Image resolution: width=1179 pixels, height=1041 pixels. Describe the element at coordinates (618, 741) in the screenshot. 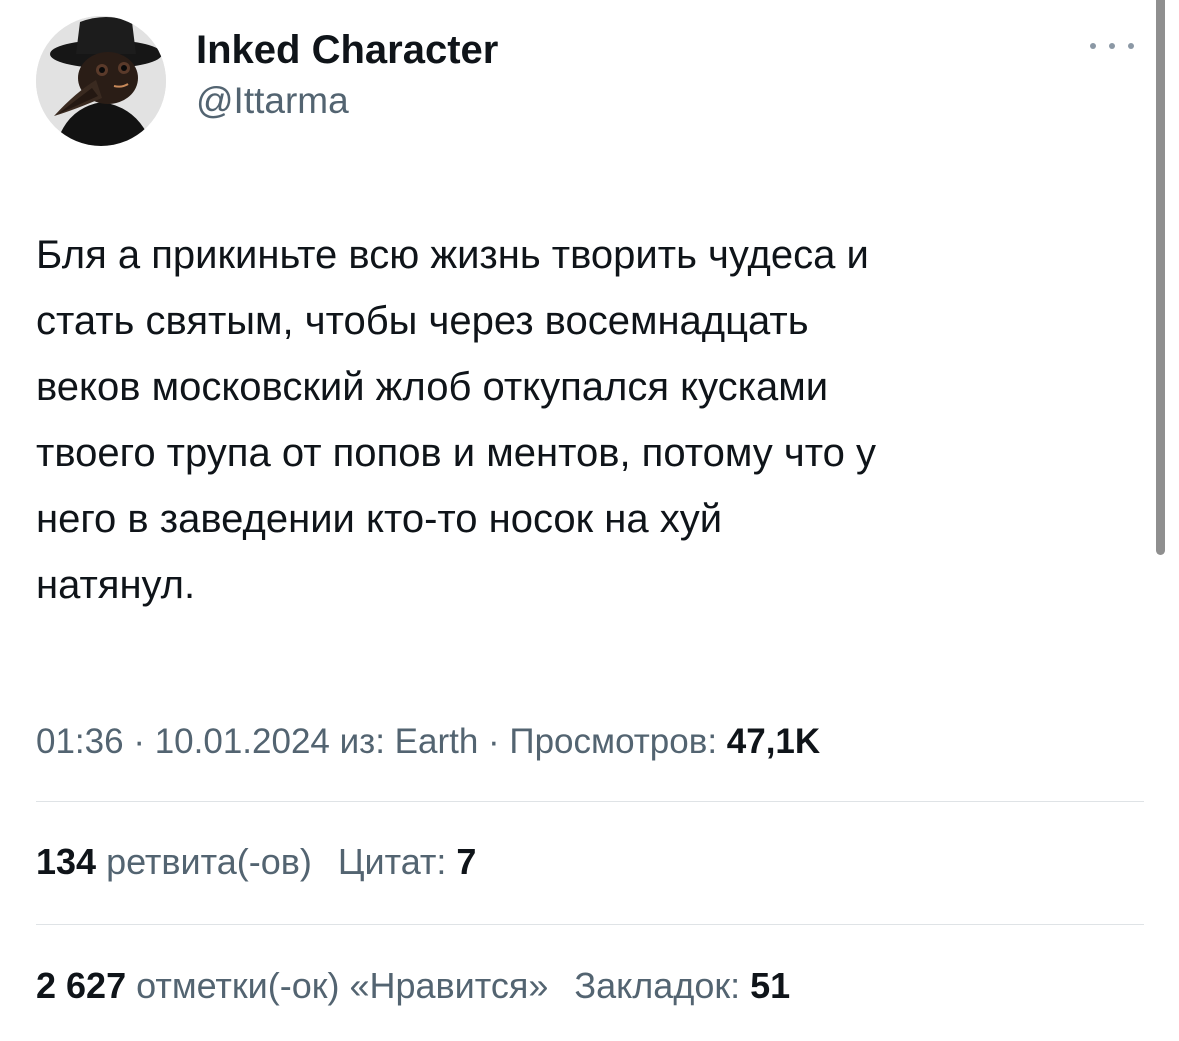

I see `views-label: Просмотров:` at that location.